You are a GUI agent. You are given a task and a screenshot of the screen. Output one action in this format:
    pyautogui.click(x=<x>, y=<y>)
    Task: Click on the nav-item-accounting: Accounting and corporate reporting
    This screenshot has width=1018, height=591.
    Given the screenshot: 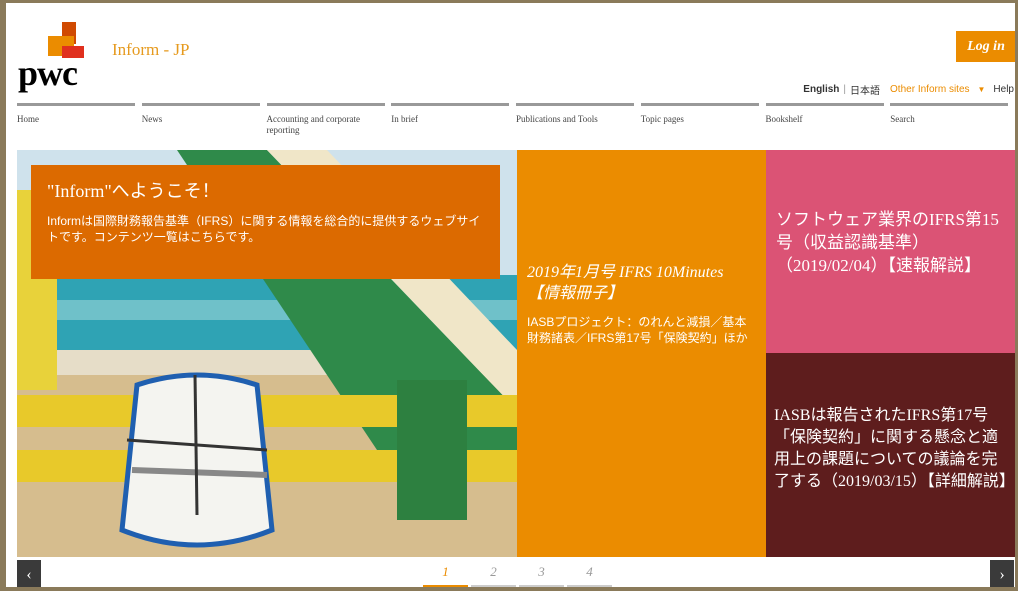 What is the action you would take?
    pyautogui.click(x=329, y=122)
    